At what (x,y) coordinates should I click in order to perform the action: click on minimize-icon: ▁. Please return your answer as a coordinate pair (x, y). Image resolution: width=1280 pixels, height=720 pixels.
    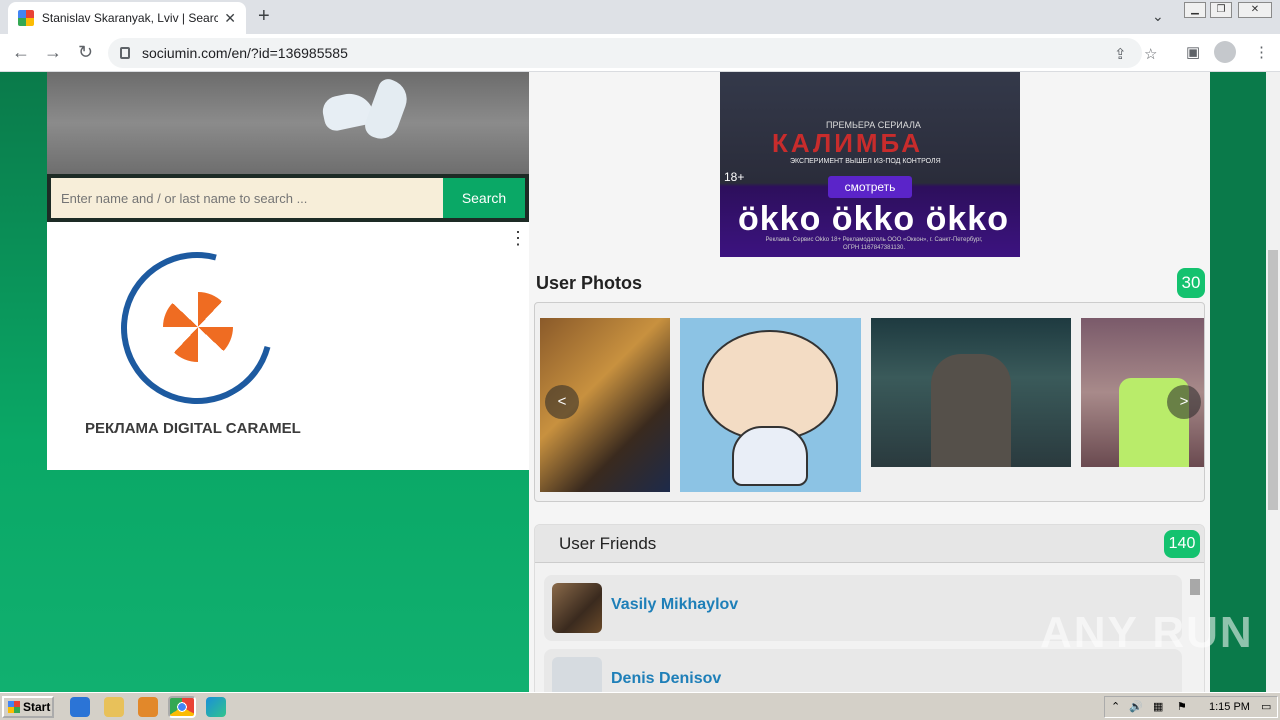
    Looking at the image, I should click on (1195, 10).